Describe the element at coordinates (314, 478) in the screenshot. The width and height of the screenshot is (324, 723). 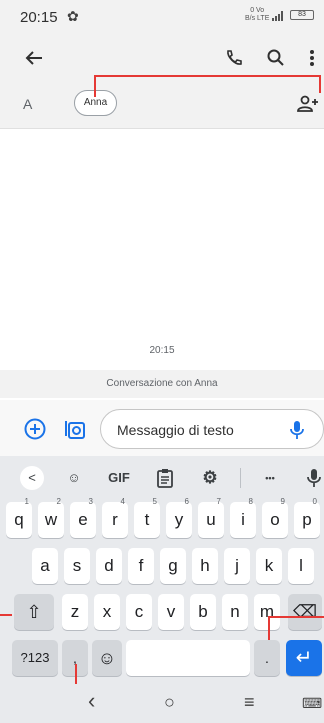
I see `keyboard-mic-icon` at that location.